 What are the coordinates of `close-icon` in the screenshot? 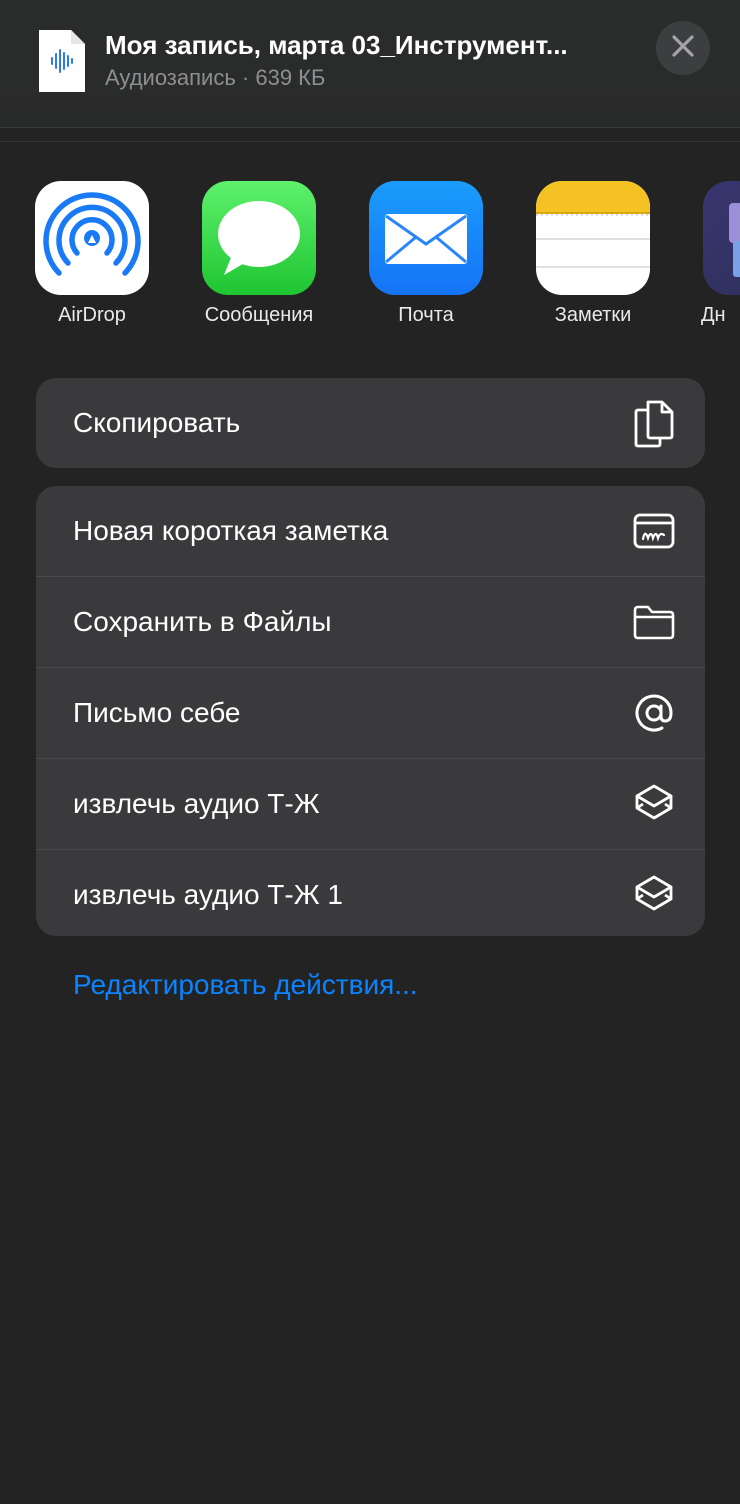 It's located at (683, 48).